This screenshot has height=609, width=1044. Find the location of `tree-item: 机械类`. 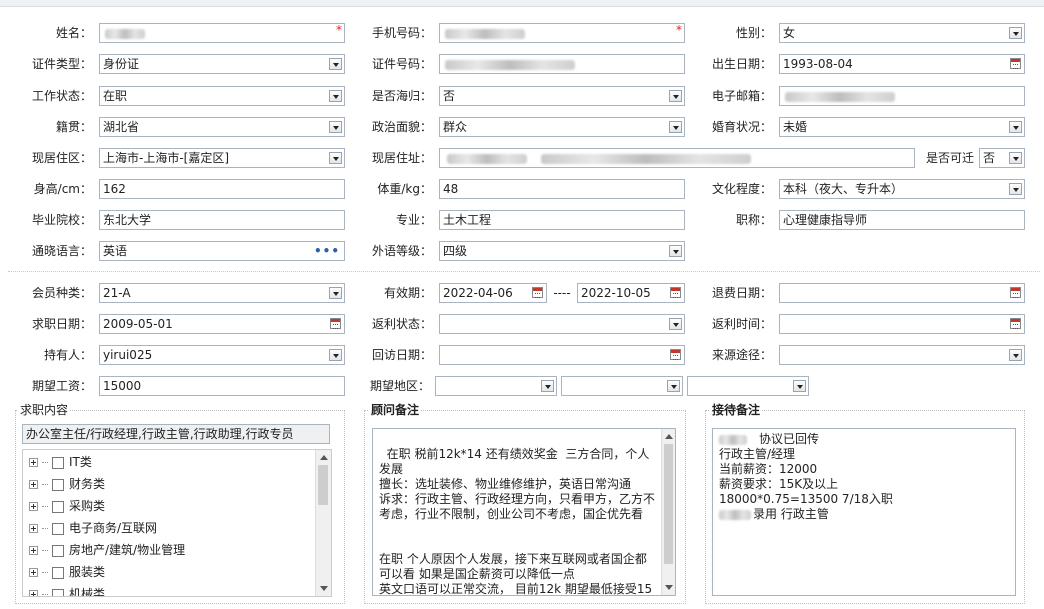

tree-item: 机械类 is located at coordinates (67, 590).